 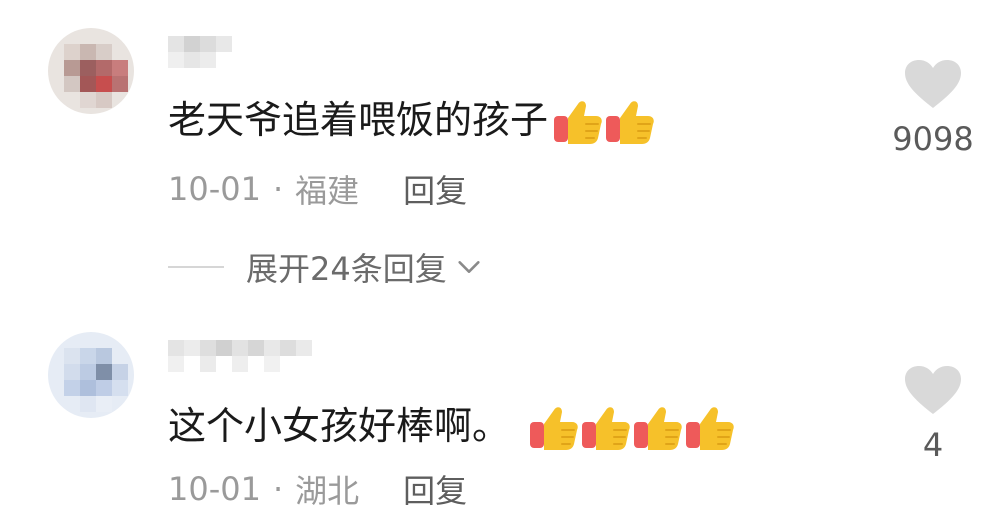 I want to click on comment-body: 这个小女孩好棒啊。, so click(x=339, y=426).